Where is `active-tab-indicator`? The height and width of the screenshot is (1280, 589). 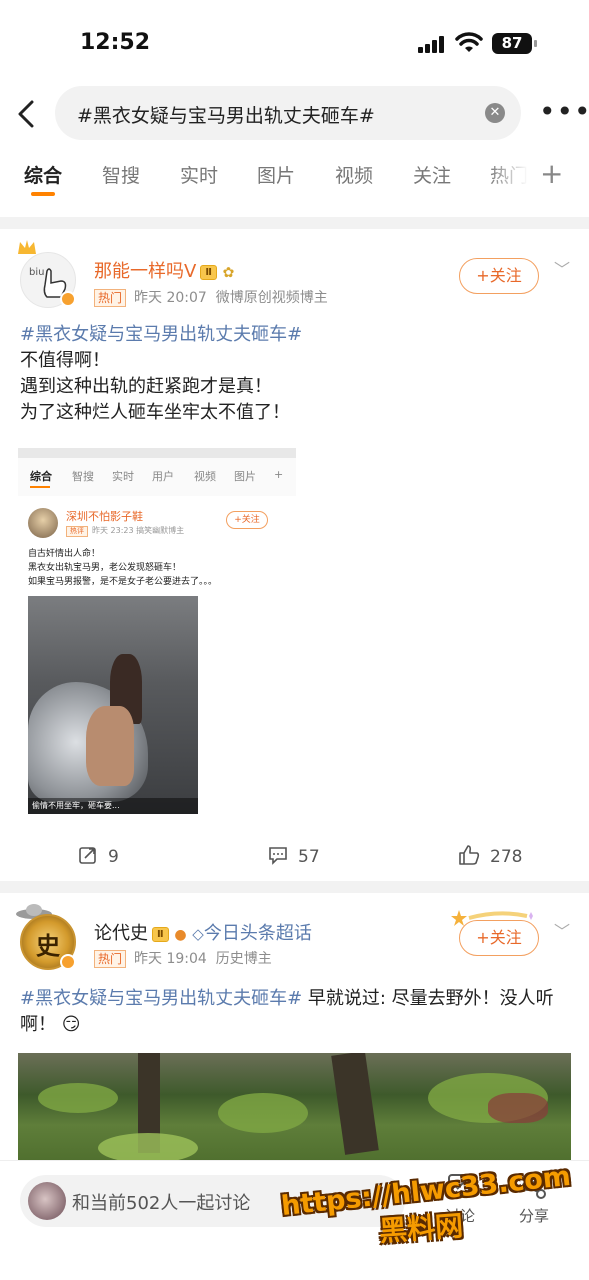
active-tab-indicator is located at coordinates (43, 194).